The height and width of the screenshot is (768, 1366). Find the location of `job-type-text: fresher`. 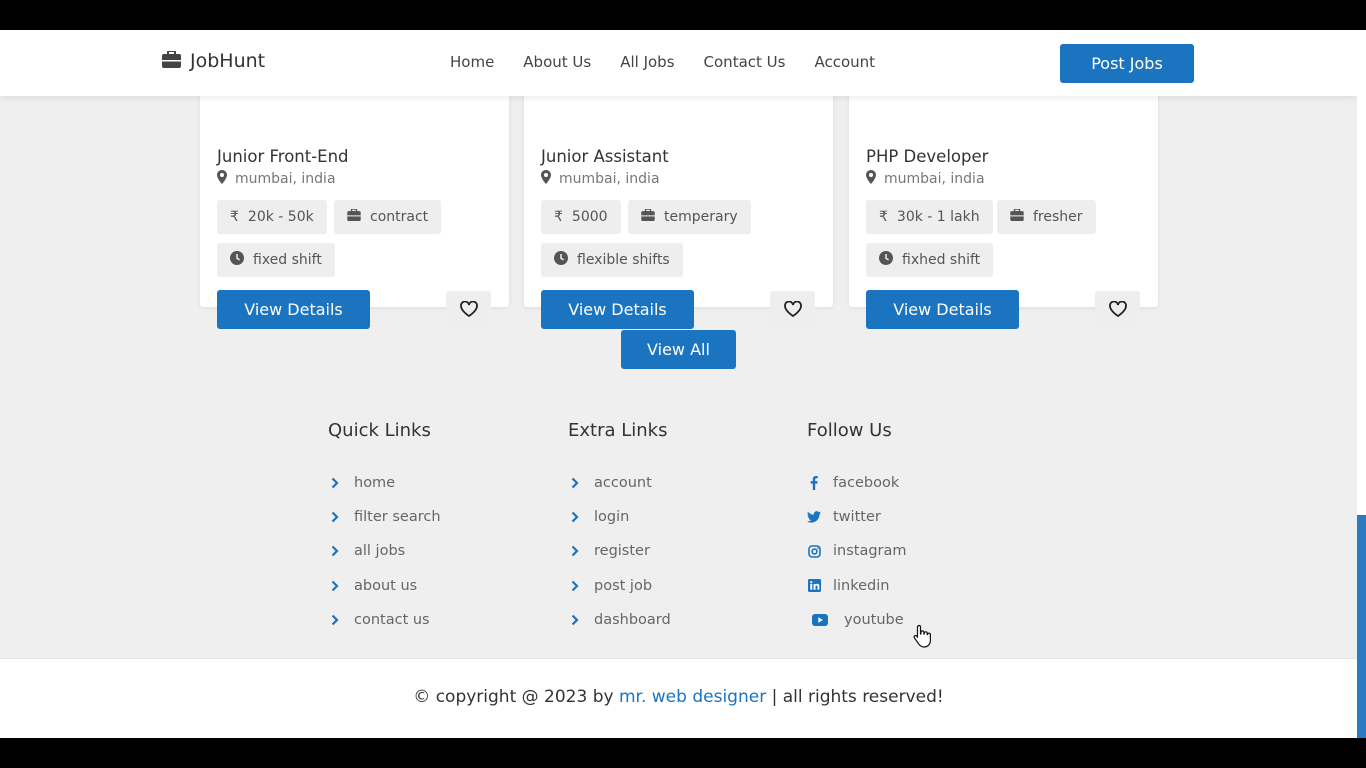

job-type-text: fresher is located at coordinates (1058, 217).